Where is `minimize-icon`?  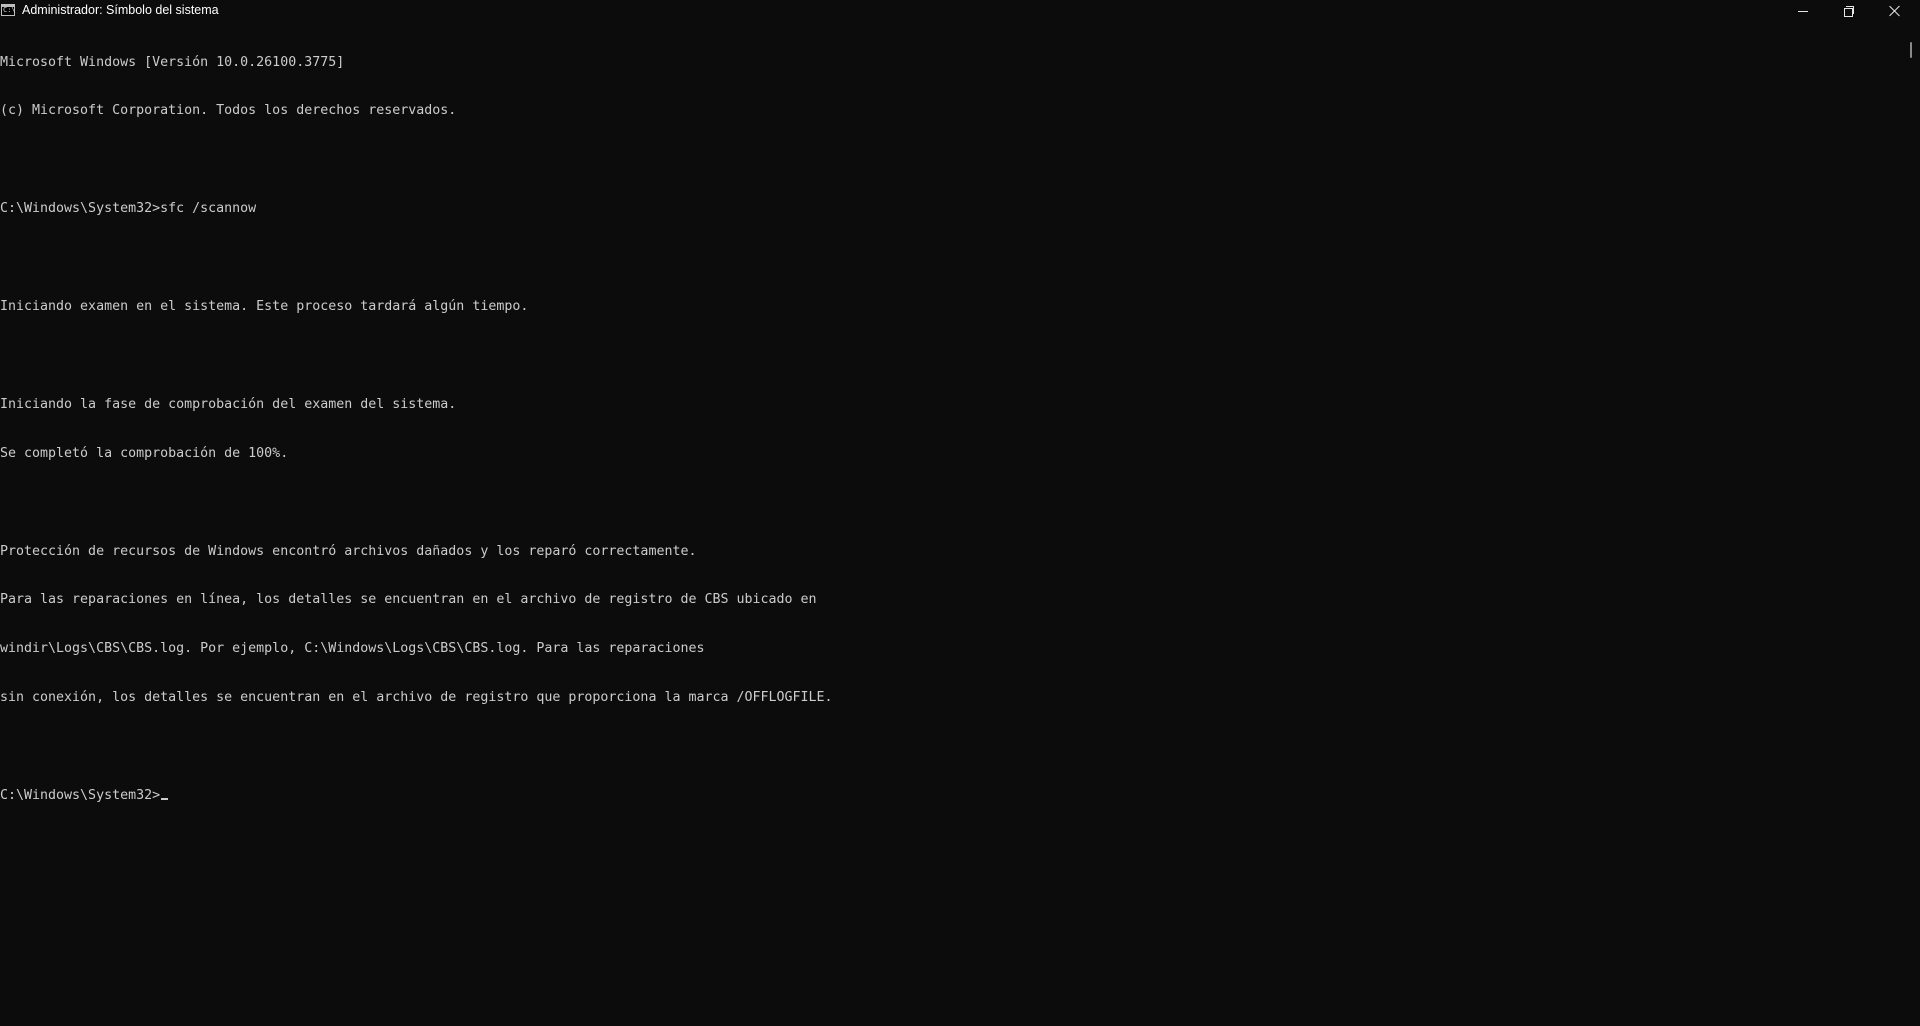 minimize-icon is located at coordinates (1803, 11).